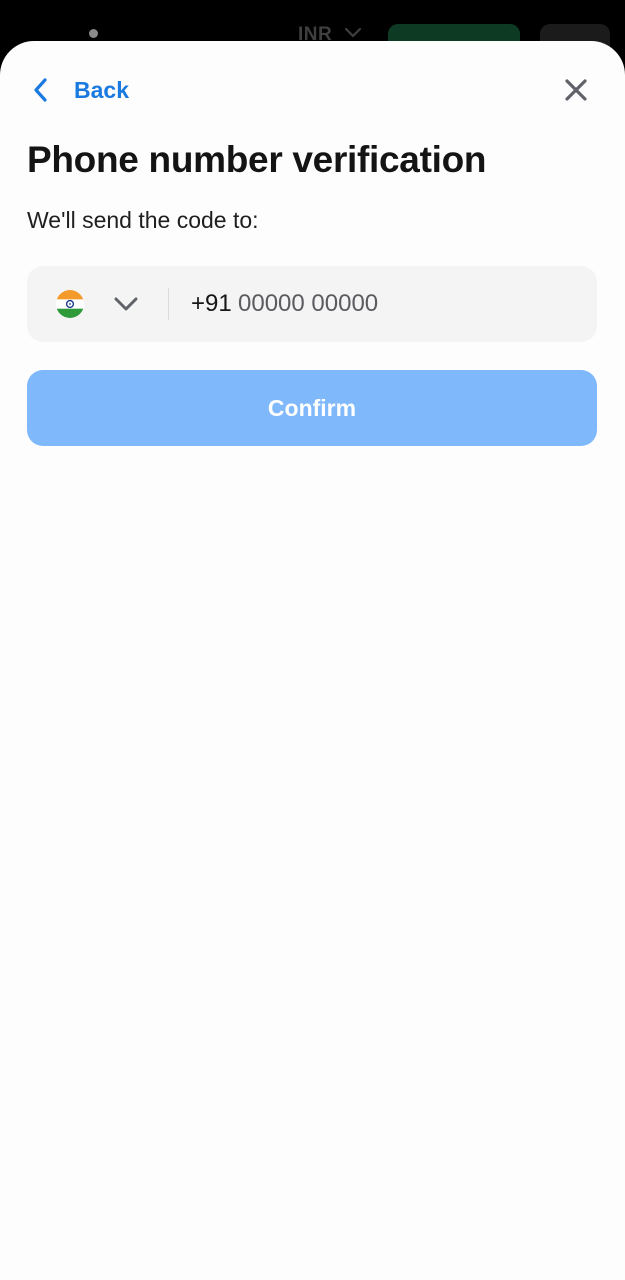 This screenshot has height=1280, width=625. Describe the element at coordinates (93, 33) in the screenshot. I see `status-dot` at that location.